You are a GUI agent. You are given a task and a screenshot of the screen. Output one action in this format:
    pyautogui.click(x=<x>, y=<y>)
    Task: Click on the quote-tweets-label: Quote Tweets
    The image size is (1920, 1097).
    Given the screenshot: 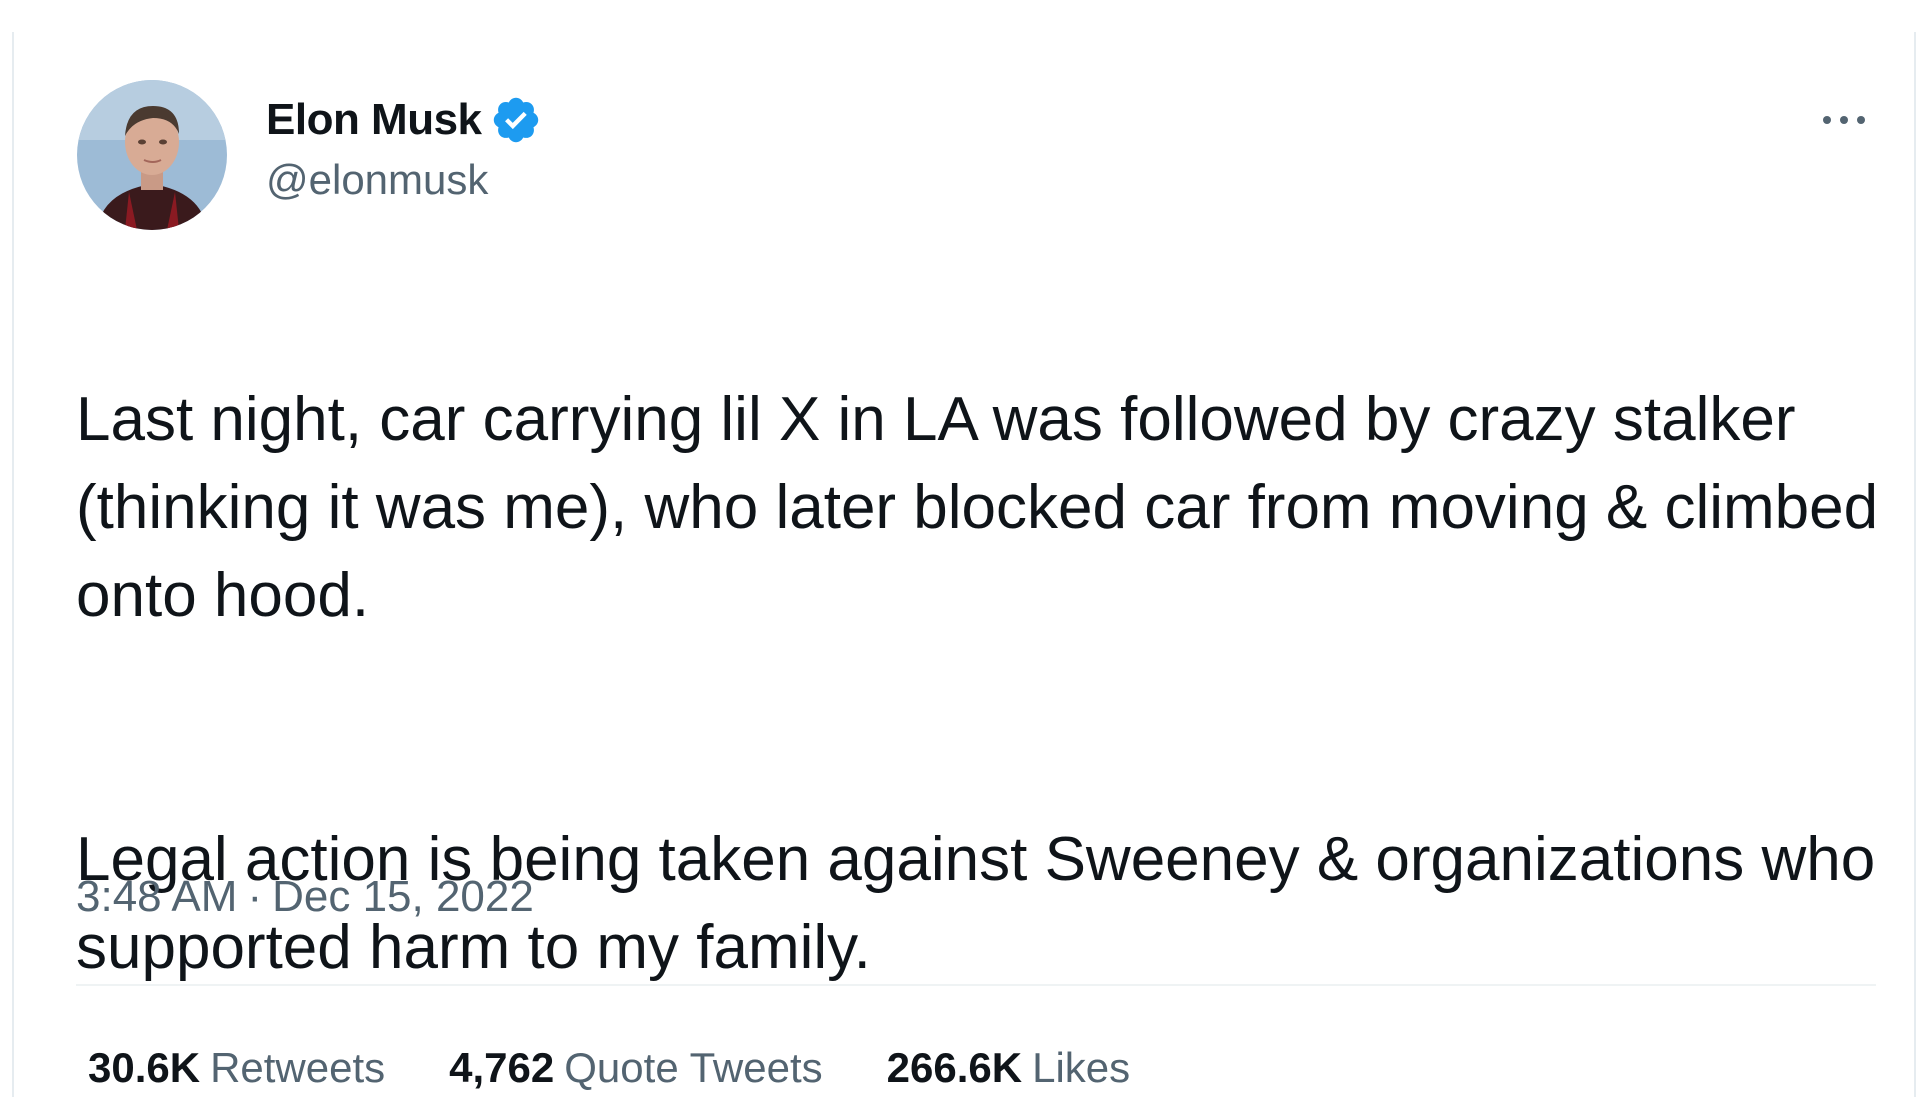 What is the action you would take?
    pyautogui.click(x=693, y=1067)
    